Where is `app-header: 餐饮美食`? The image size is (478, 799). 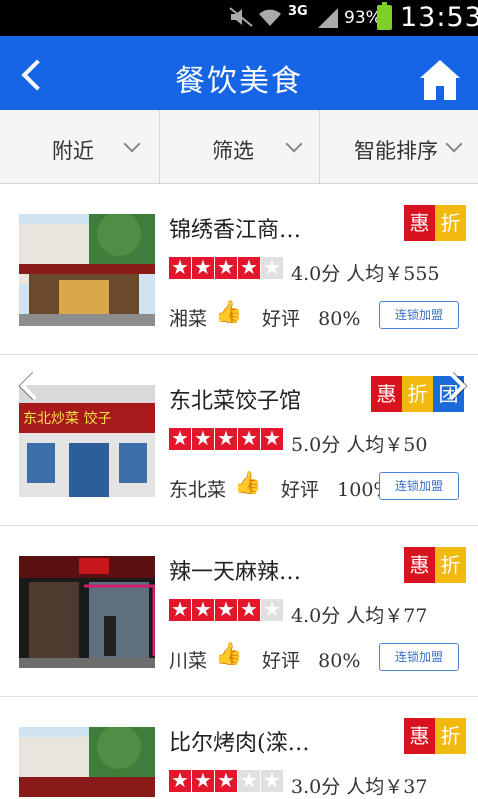
app-header: 餐饮美食 is located at coordinates (239, 73).